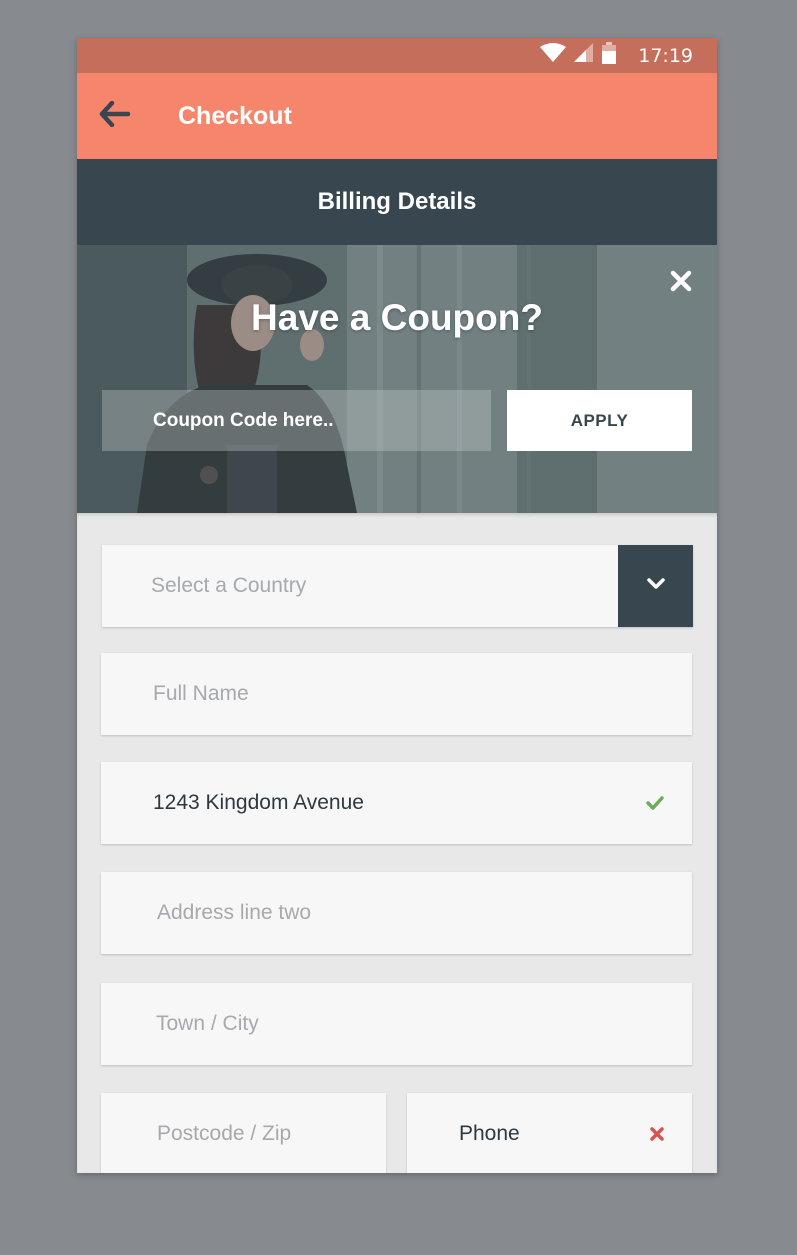 Image resolution: width=797 pixels, height=1255 pixels. Describe the element at coordinates (609, 55) in the screenshot. I see `battery-icon` at that location.